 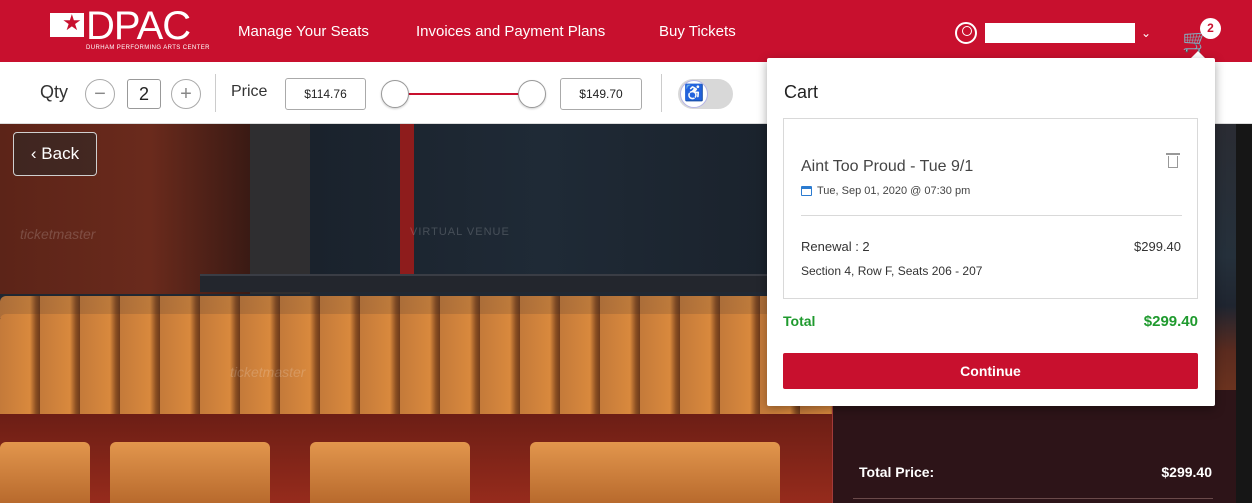 What do you see at coordinates (887, 166) in the screenshot?
I see `event-name: Aint Too Proud - Tue 9/1` at bounding box center [887, 166].